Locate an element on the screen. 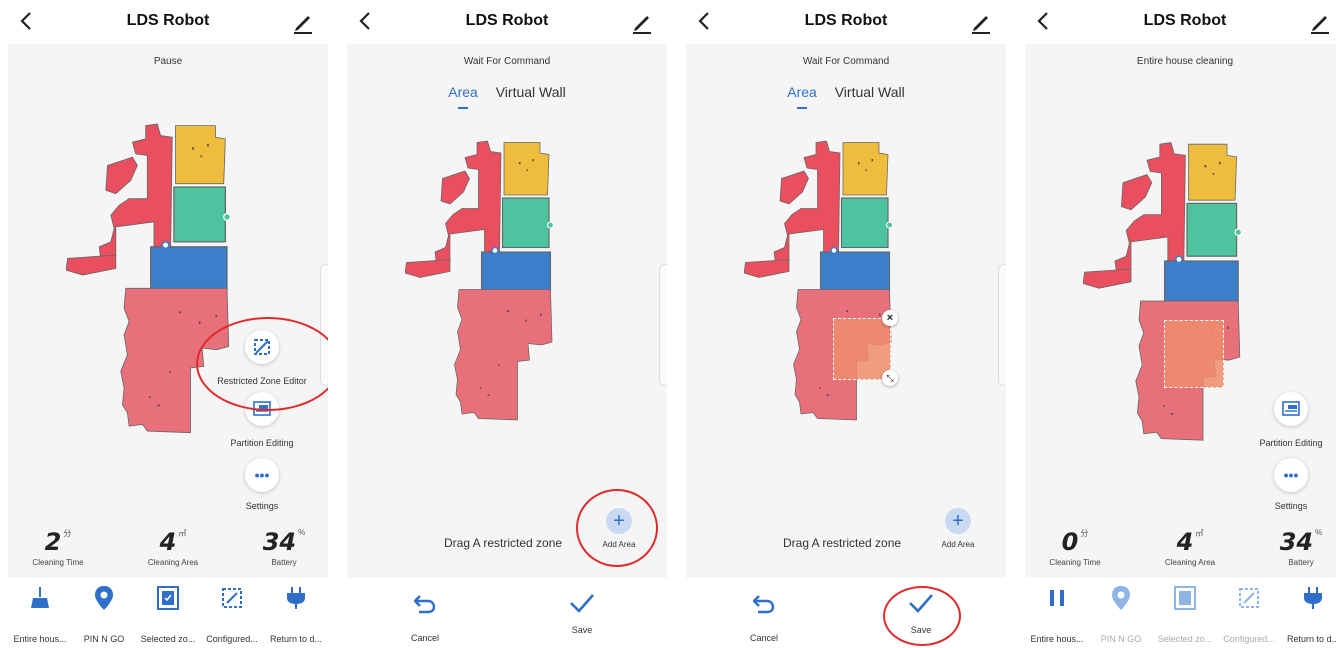  add-area-button: + Add Area is located at coordinates (958, 528).